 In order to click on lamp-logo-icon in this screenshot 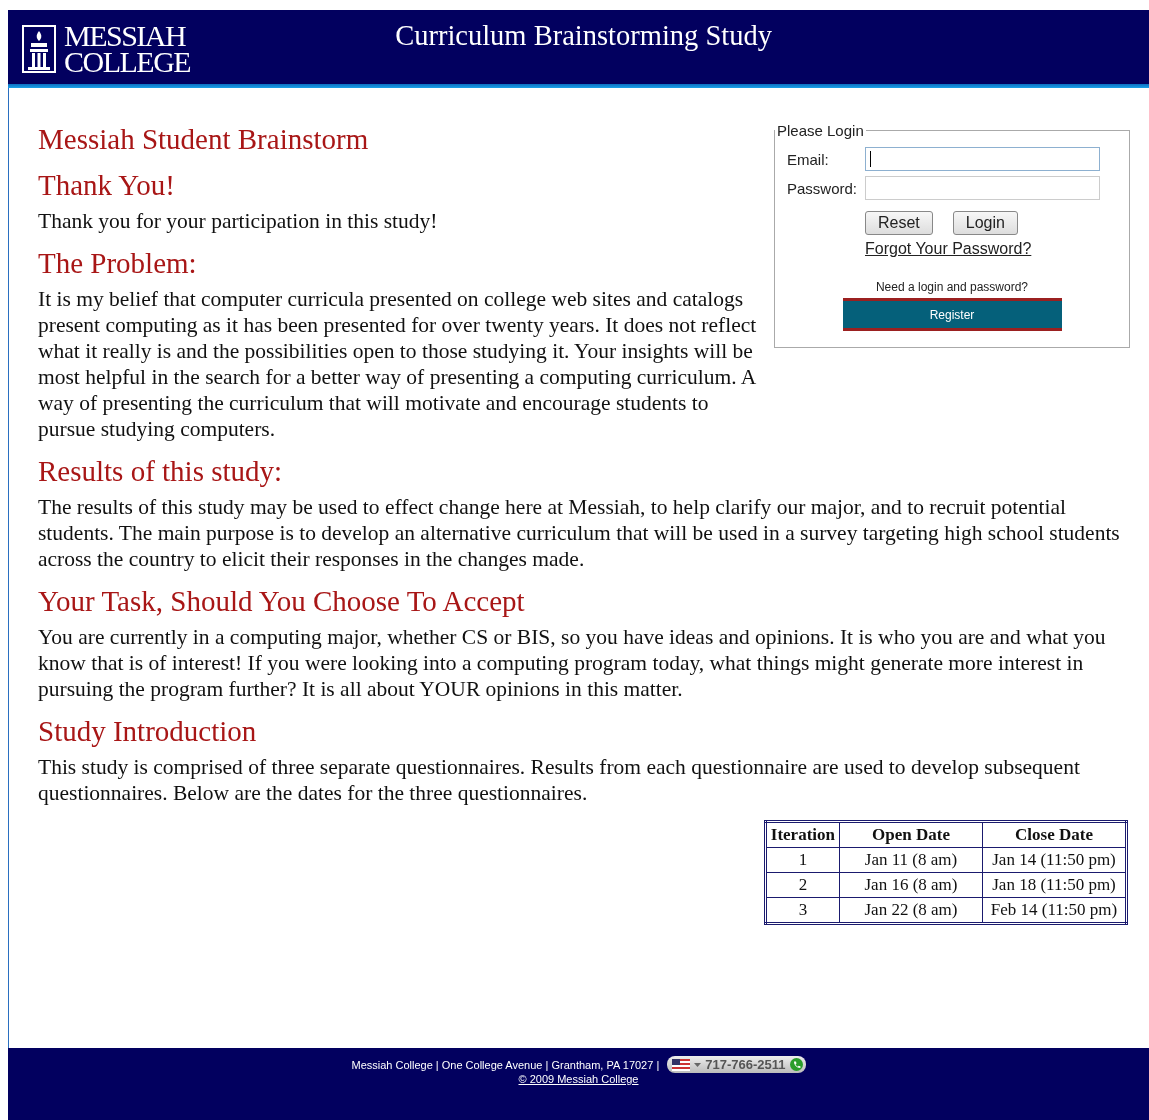, I will do `click(39, 48)`.